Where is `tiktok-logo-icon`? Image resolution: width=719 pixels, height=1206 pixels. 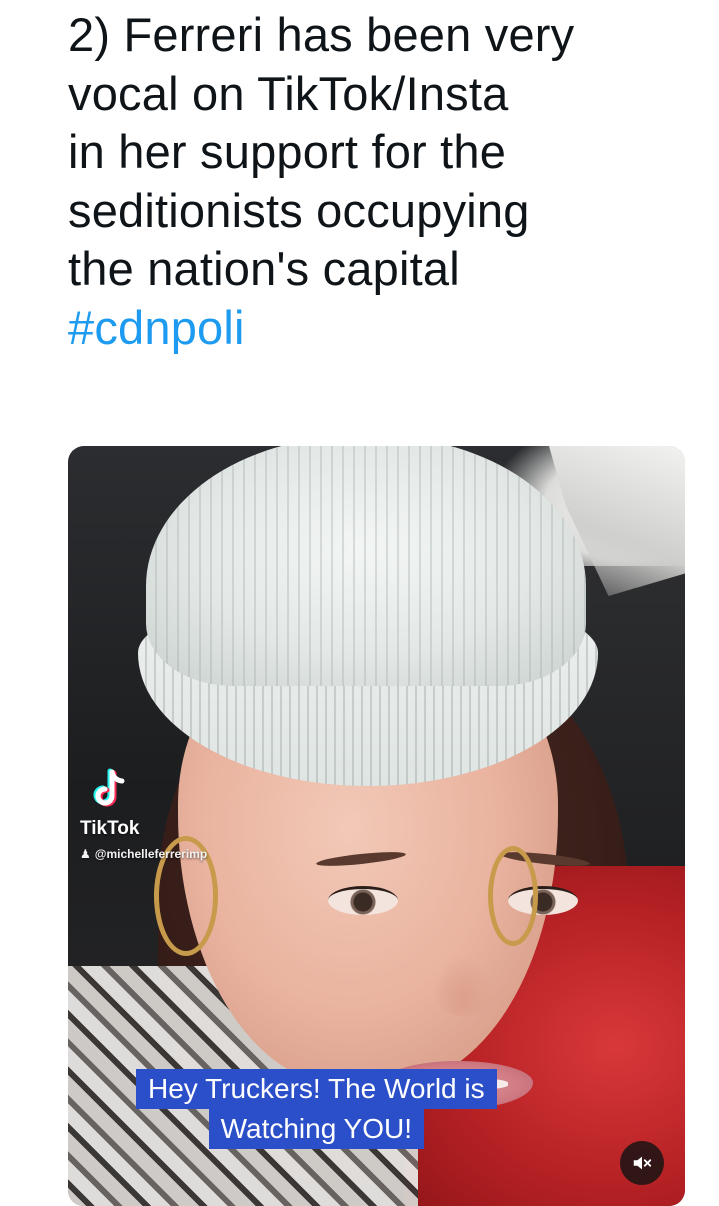
tiktok-logo-icon is located at coordinates (110, 790).